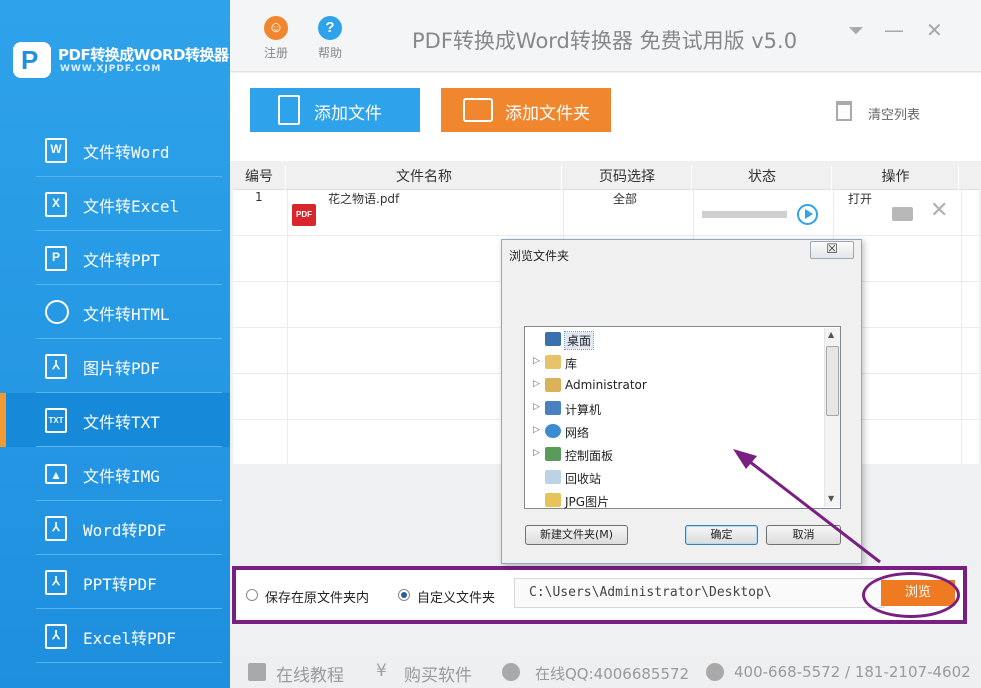 Image resolution: width=981 pixels, height=688 pixels. Describe the element at coordinates (831, 334) in the screenshot. I see `scroll-up-icon: ▲` at that location.